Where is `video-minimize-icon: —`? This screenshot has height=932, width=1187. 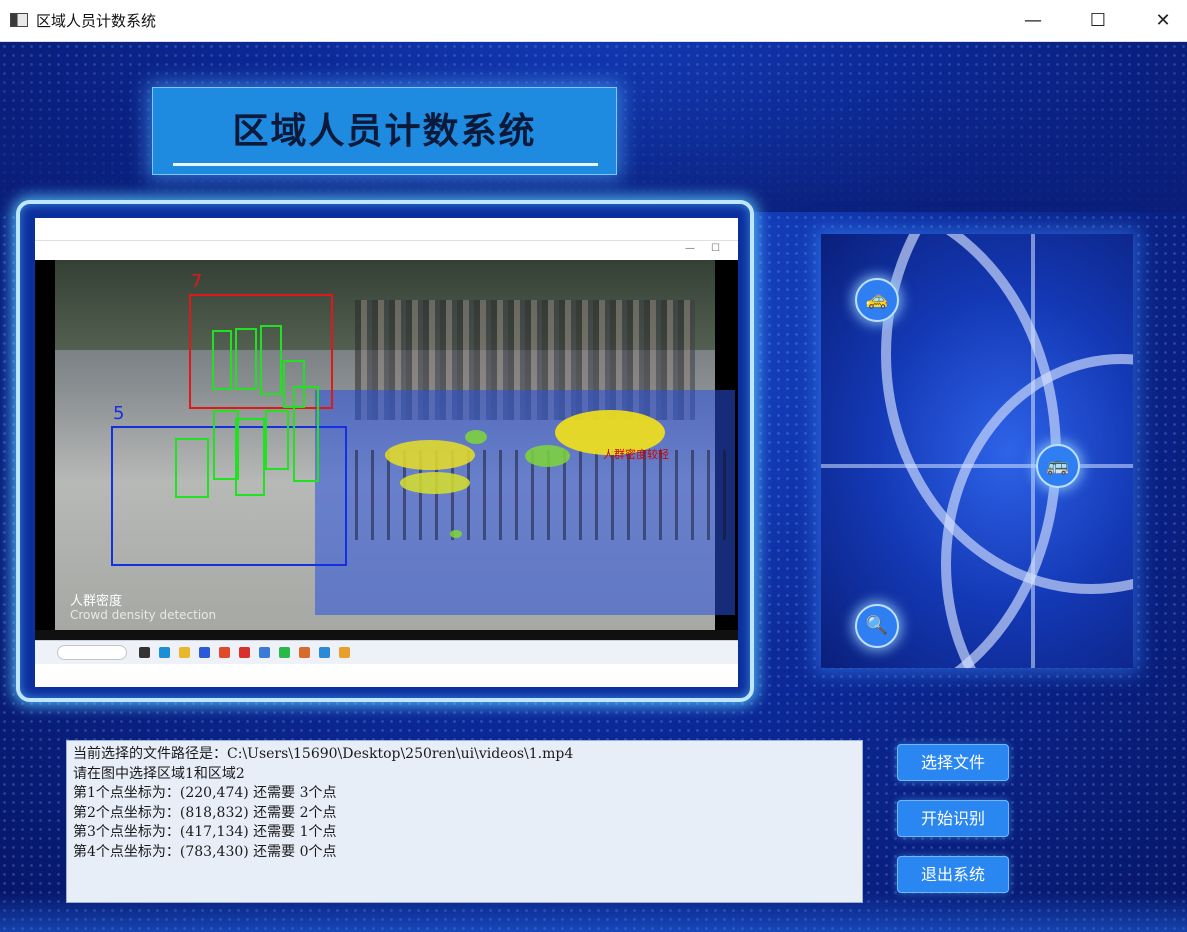
video-minimize-icon: — is located at coordinates (690, 248).